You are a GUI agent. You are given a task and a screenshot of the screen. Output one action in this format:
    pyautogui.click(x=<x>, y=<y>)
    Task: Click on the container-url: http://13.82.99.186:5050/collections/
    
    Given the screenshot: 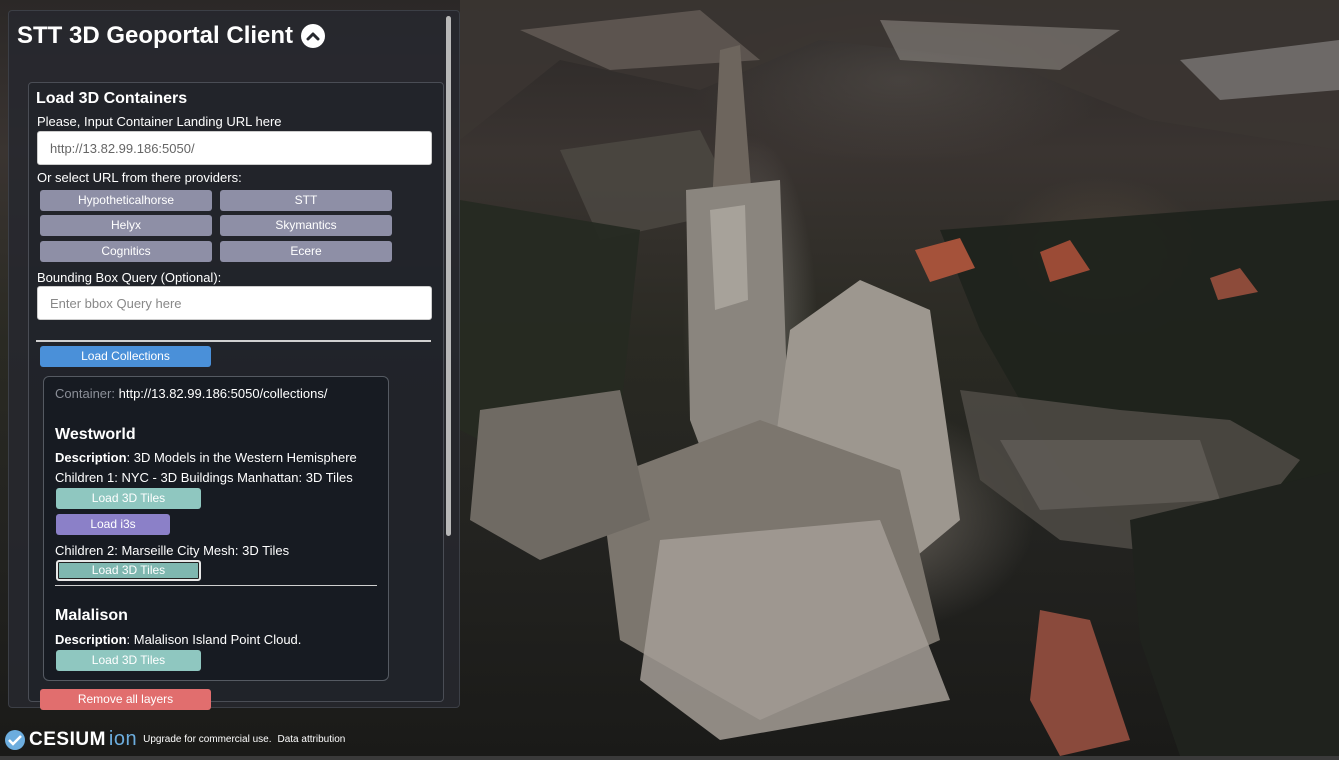 What is the action you would take?
    pyautogui.click(x=223, y=393)
    